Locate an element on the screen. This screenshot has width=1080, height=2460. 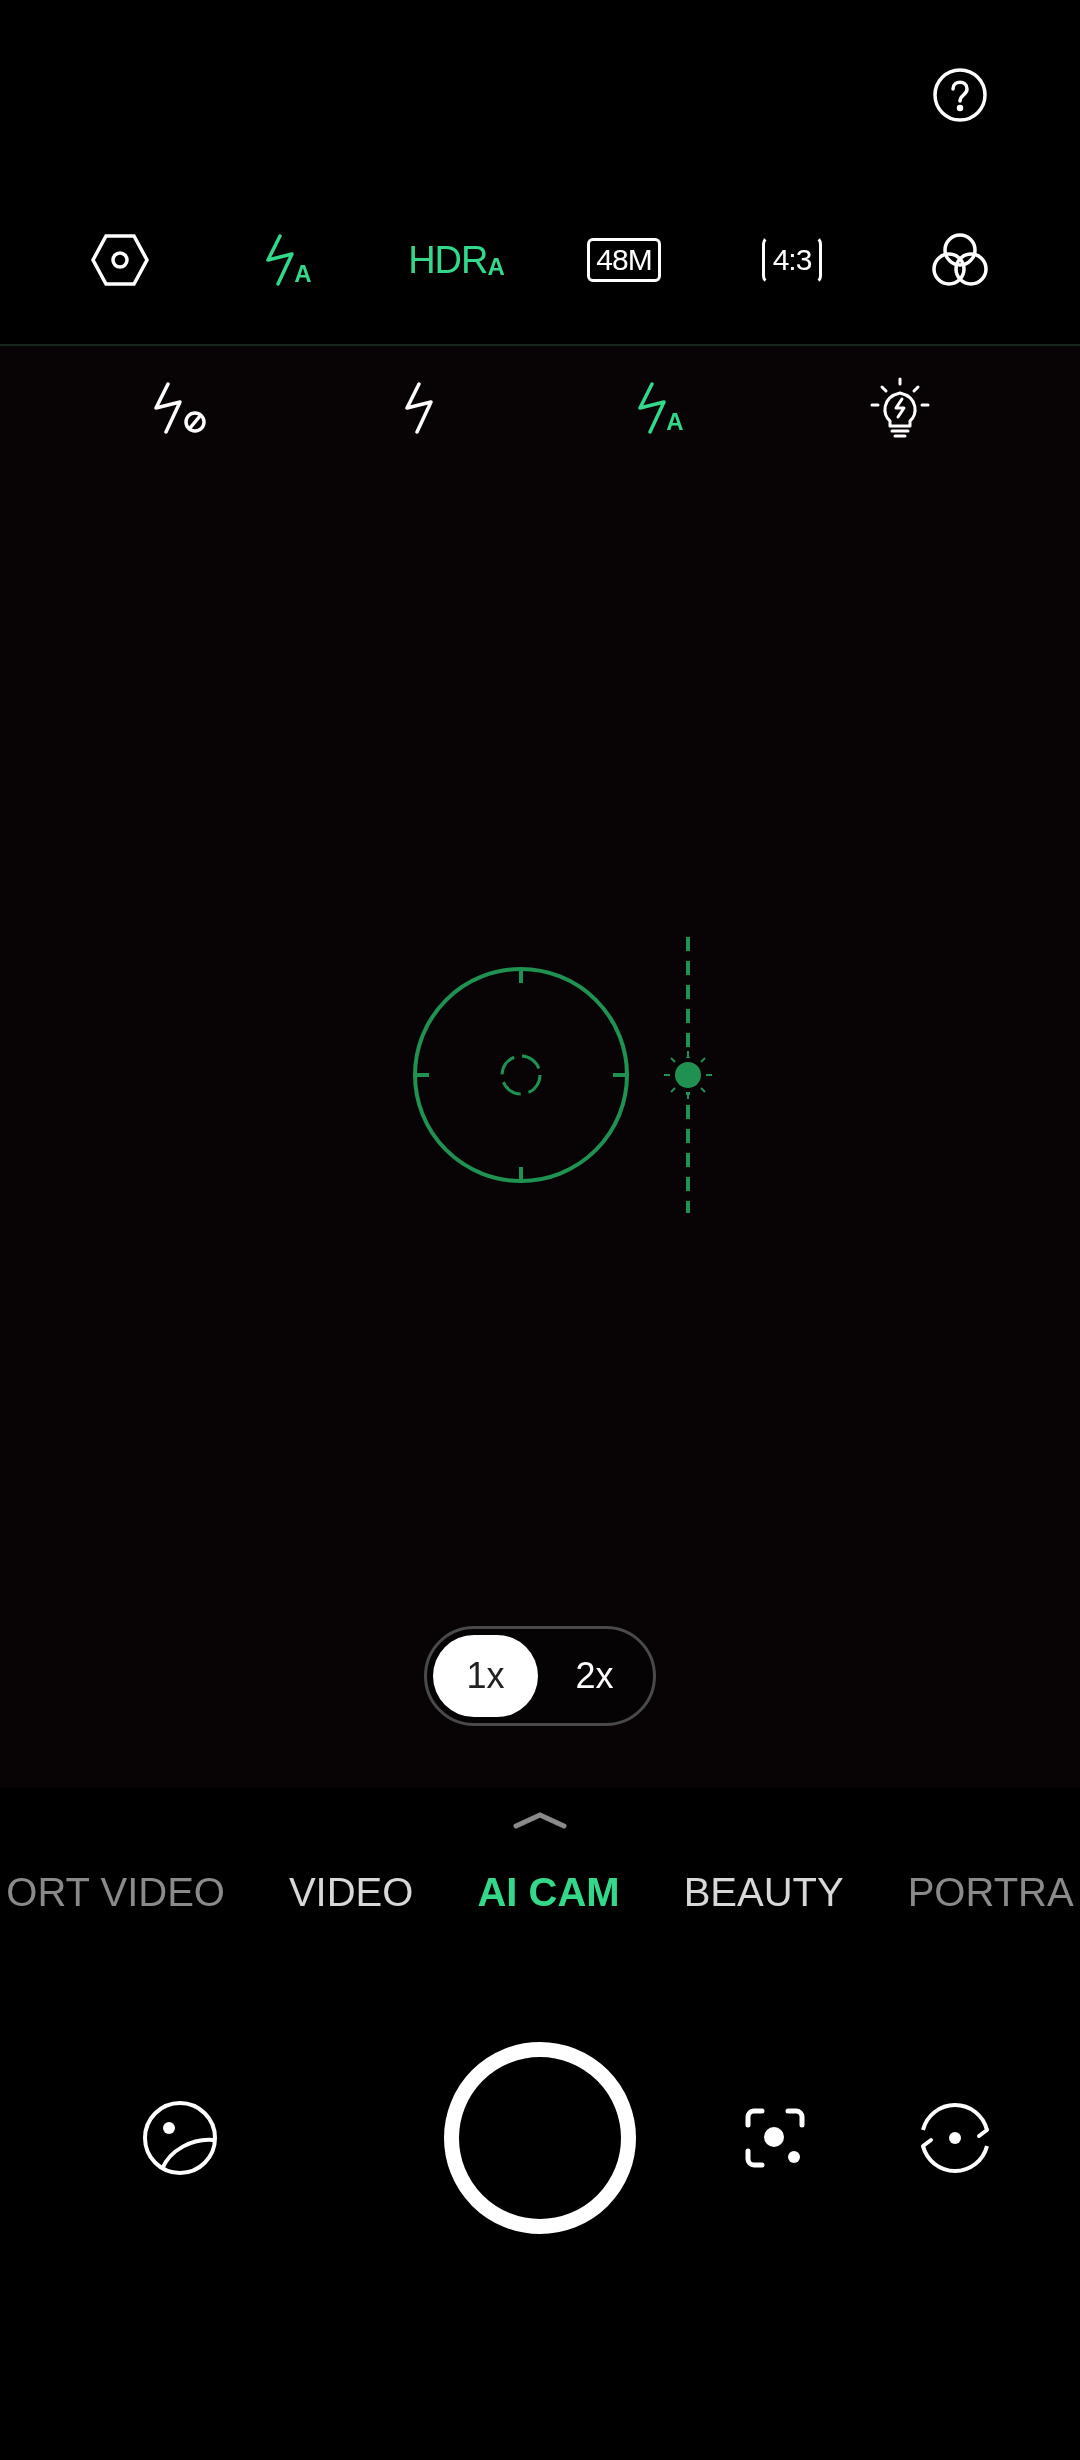
lightbulb-icon is located at coordinates (900, 408).